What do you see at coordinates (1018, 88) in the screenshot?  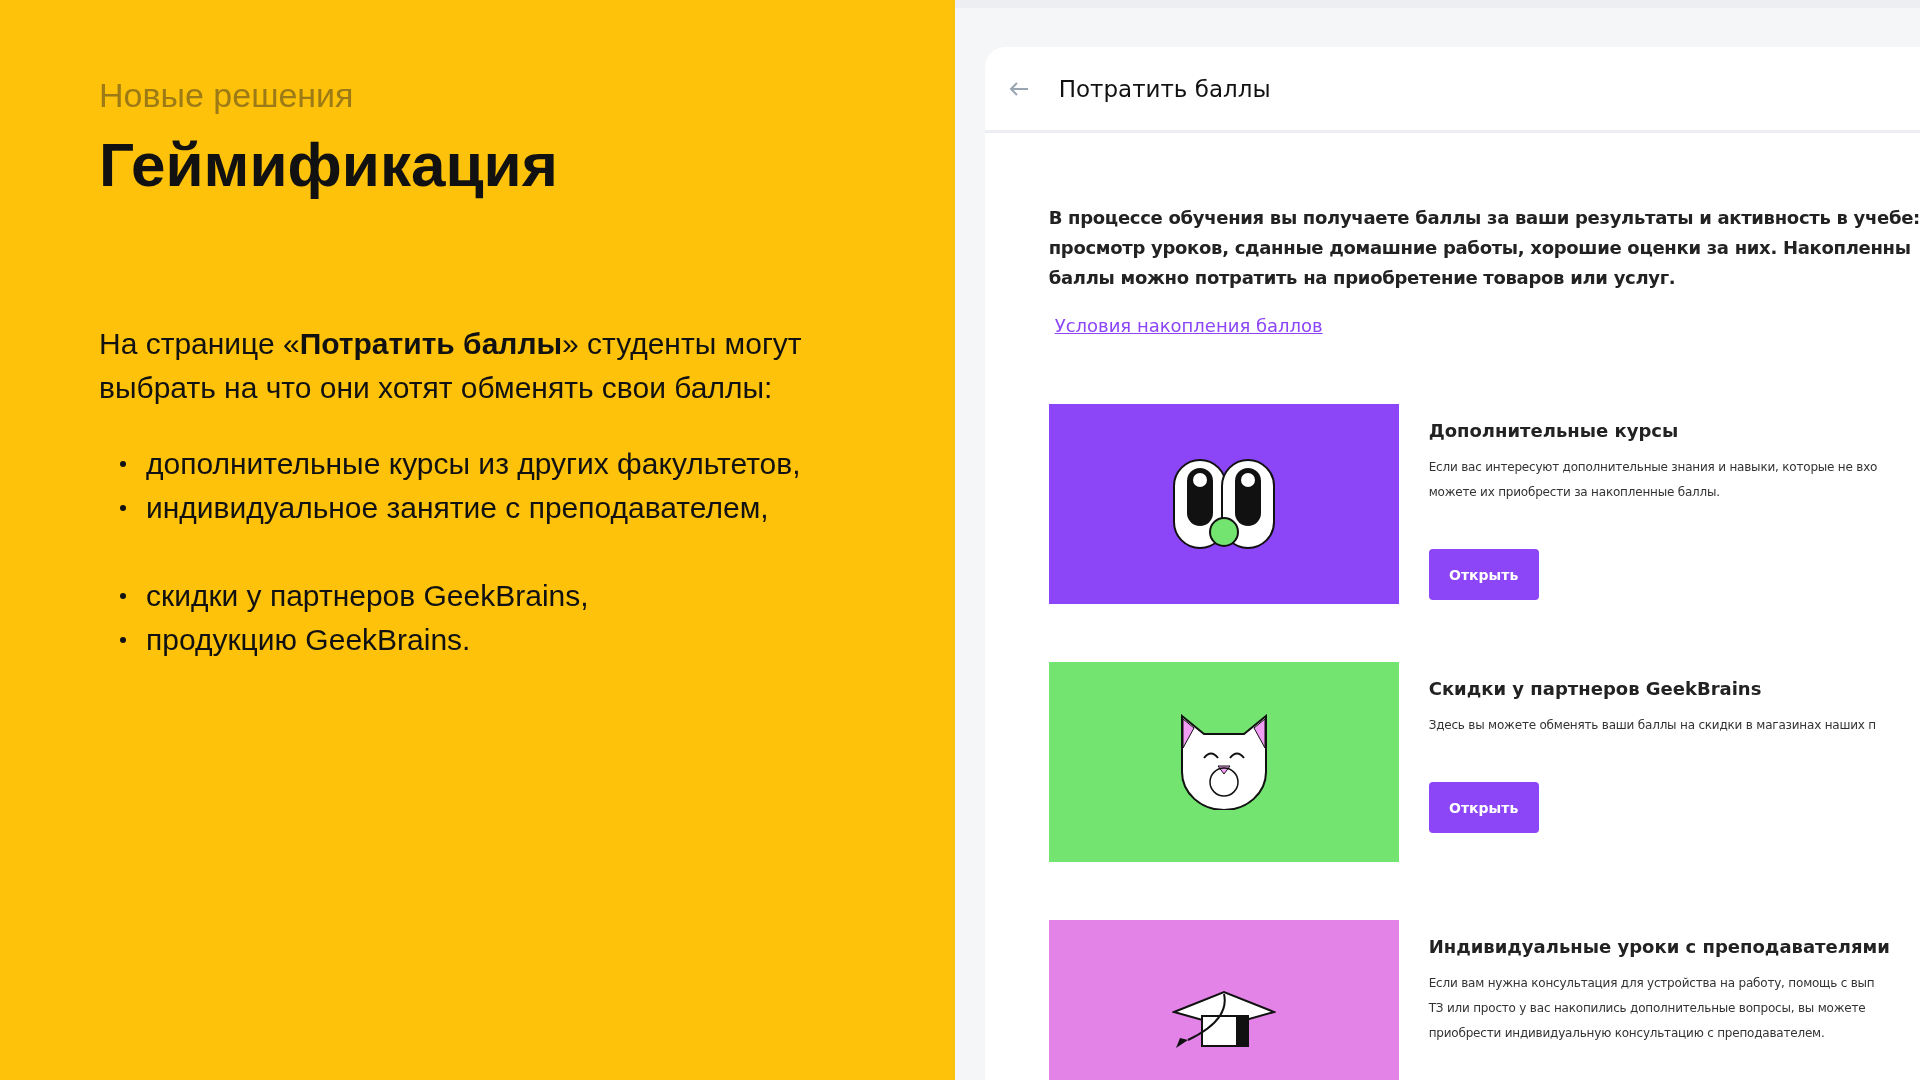 I see `back-arrow-icon` at bounding box center [1018, 88].